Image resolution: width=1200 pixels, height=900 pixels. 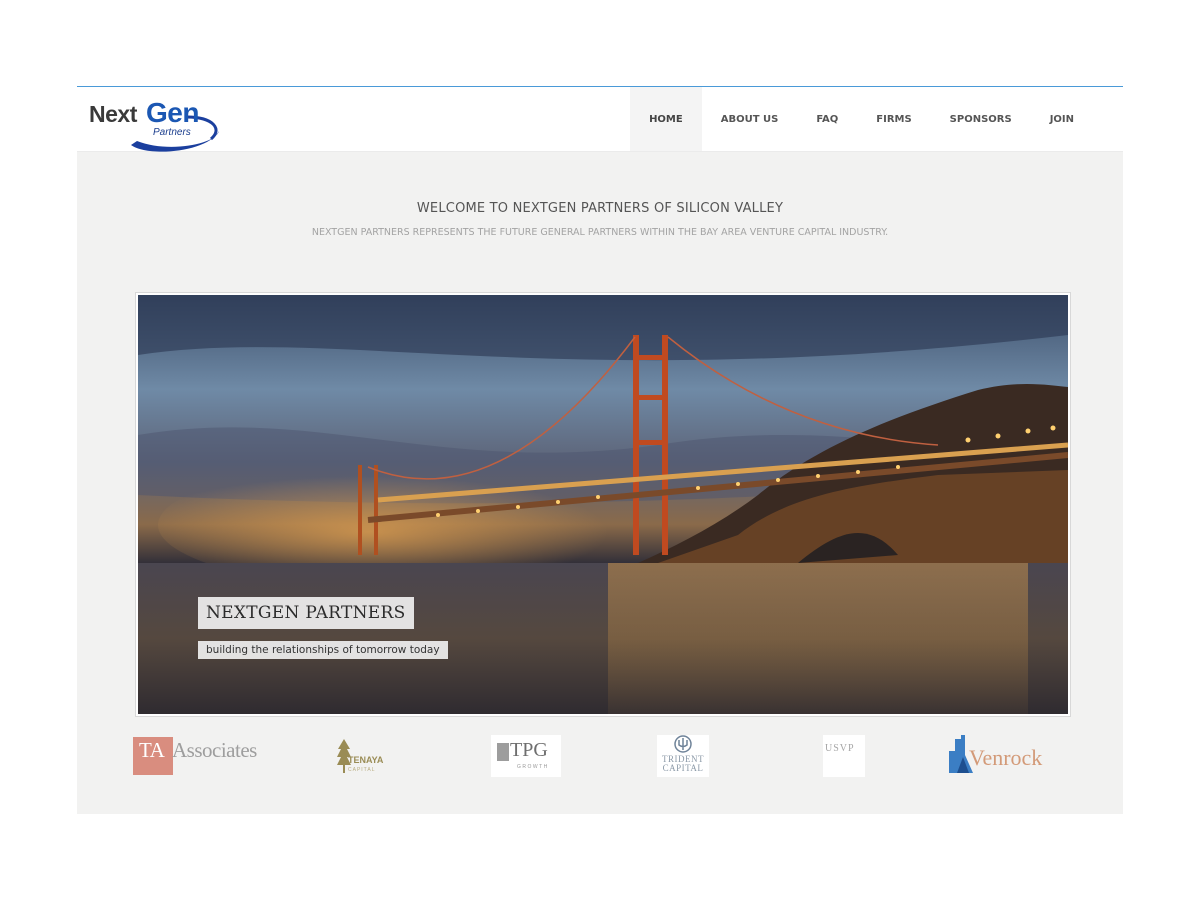 What do you see at coordinates (840, 748) in the screenshot?
I see `usvp-logo-text: USVP` at bounding box center [840, 748].